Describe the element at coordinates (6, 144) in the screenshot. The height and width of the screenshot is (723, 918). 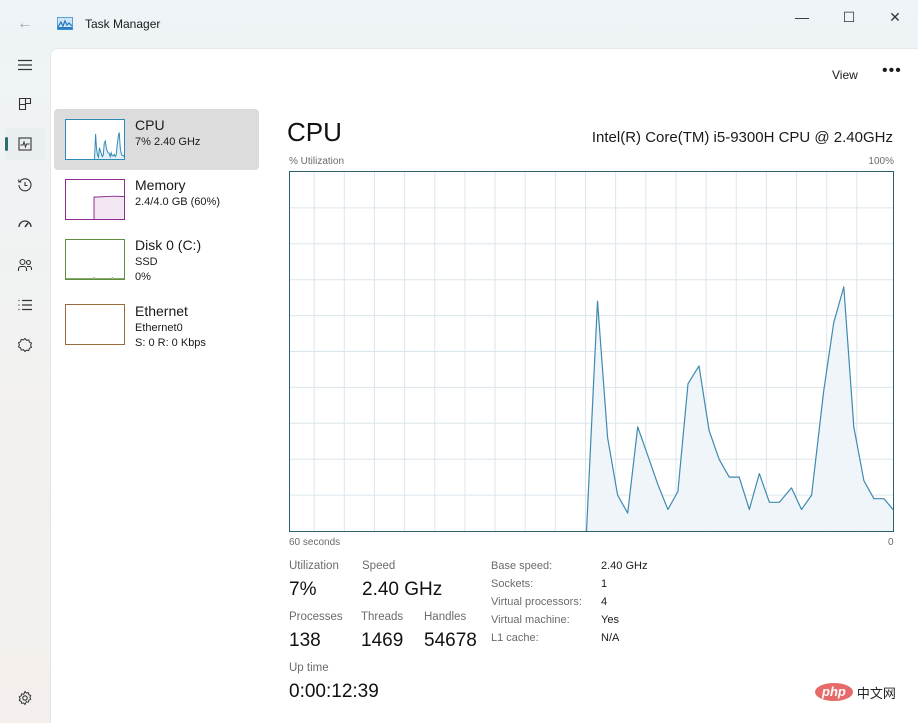
I see `active-indicator` at that location.